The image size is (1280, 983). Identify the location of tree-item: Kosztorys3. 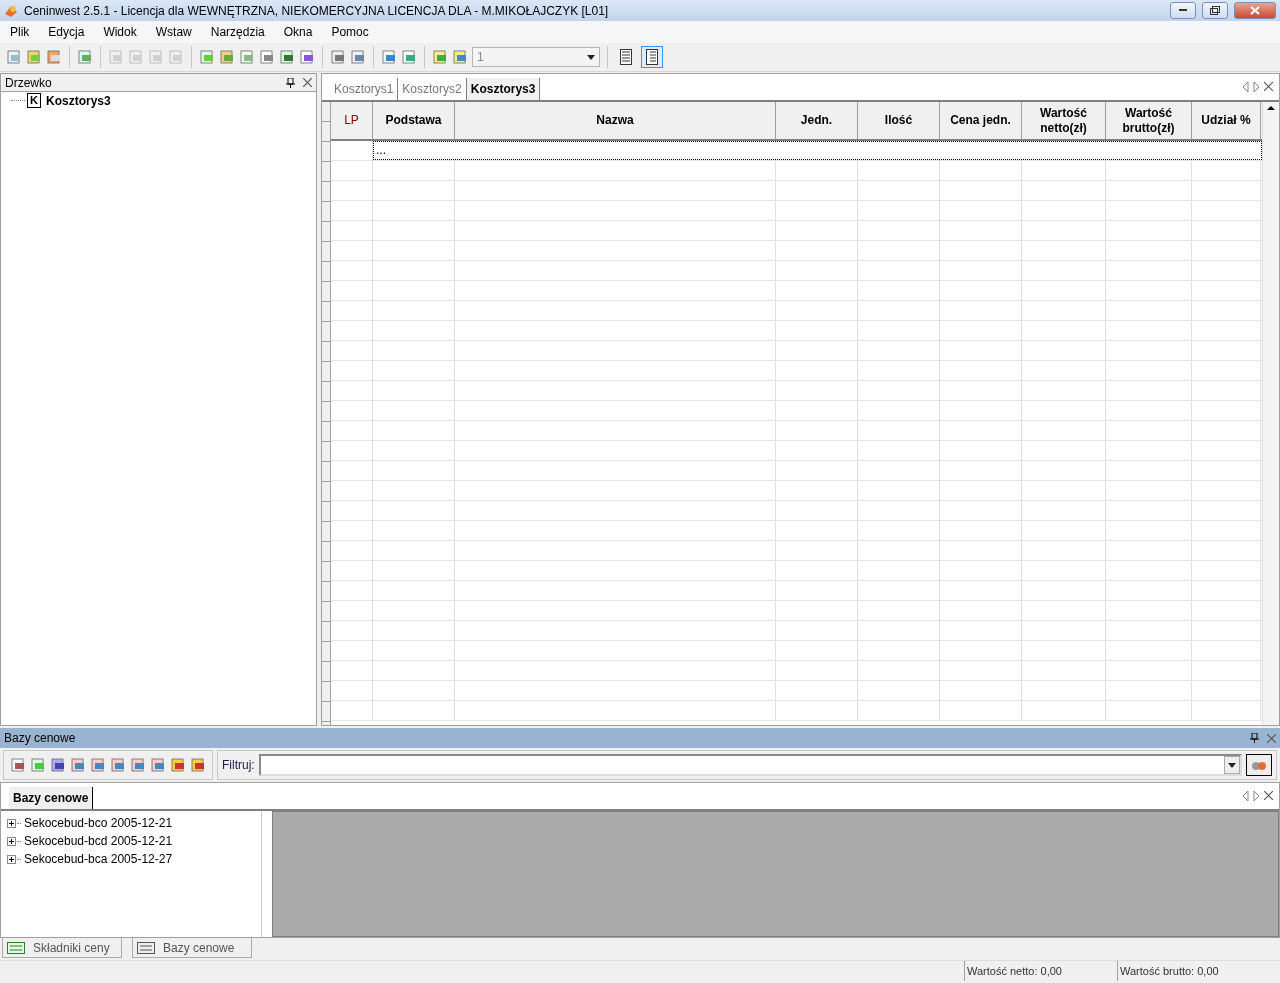
(77, 100).